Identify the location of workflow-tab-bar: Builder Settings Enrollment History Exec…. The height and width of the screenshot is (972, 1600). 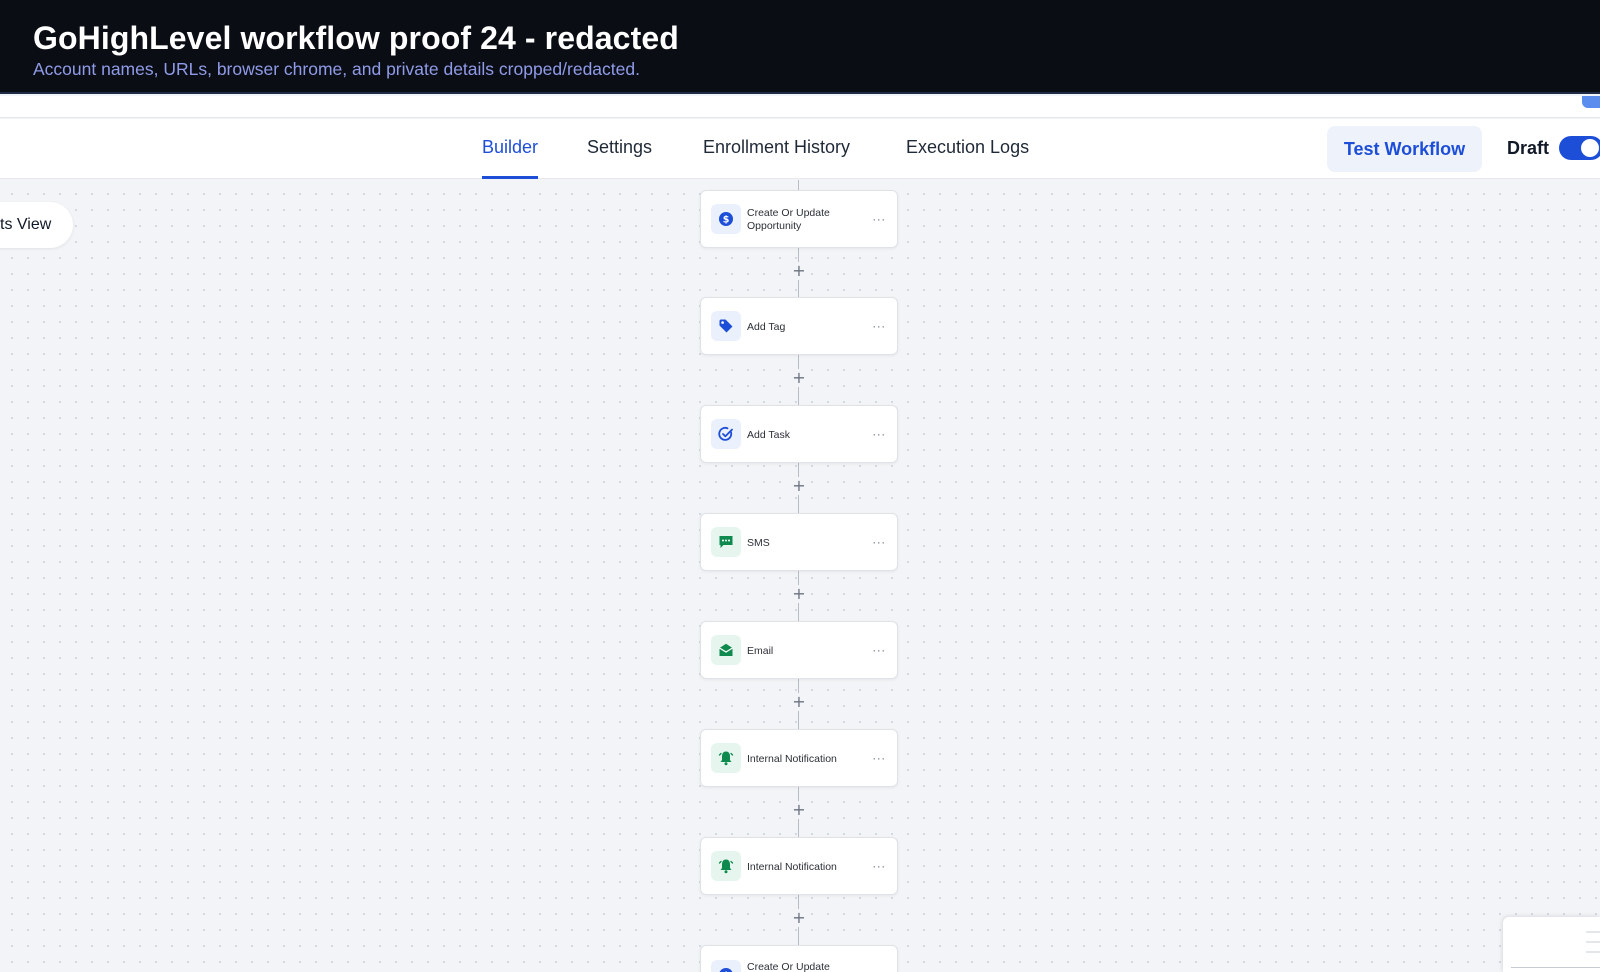
(800, 149).